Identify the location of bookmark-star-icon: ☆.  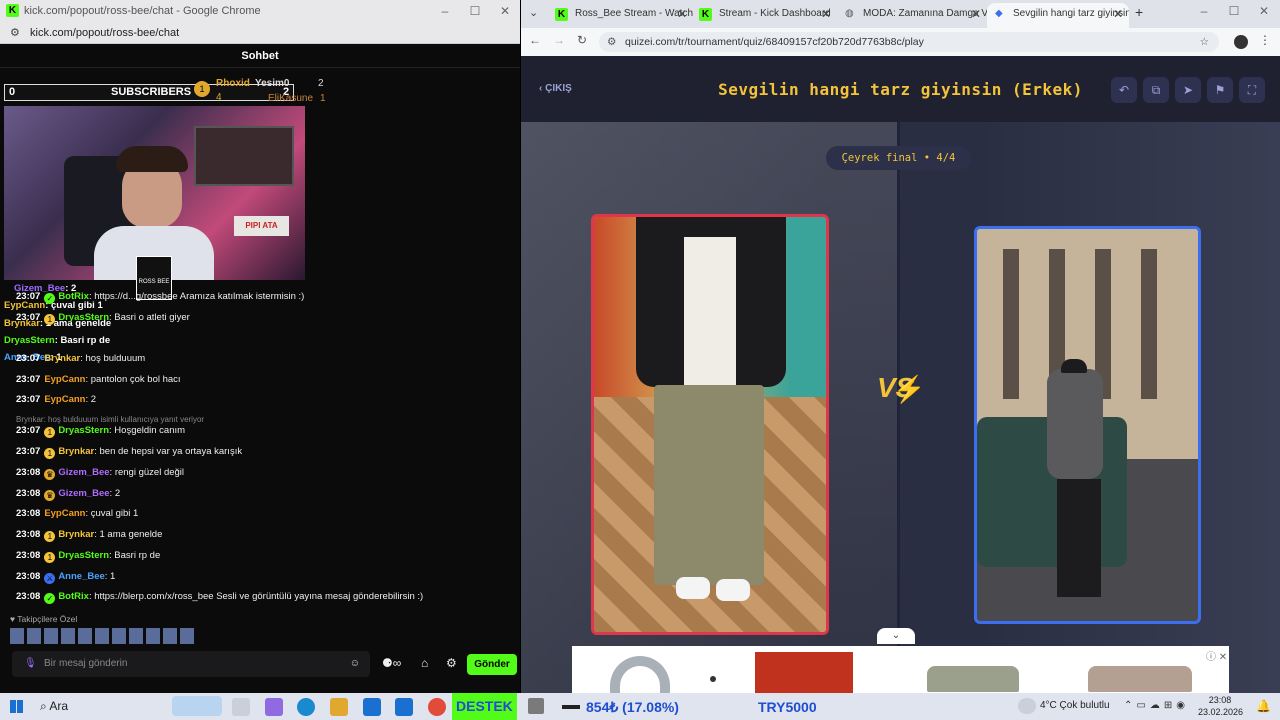
(1204, 42).